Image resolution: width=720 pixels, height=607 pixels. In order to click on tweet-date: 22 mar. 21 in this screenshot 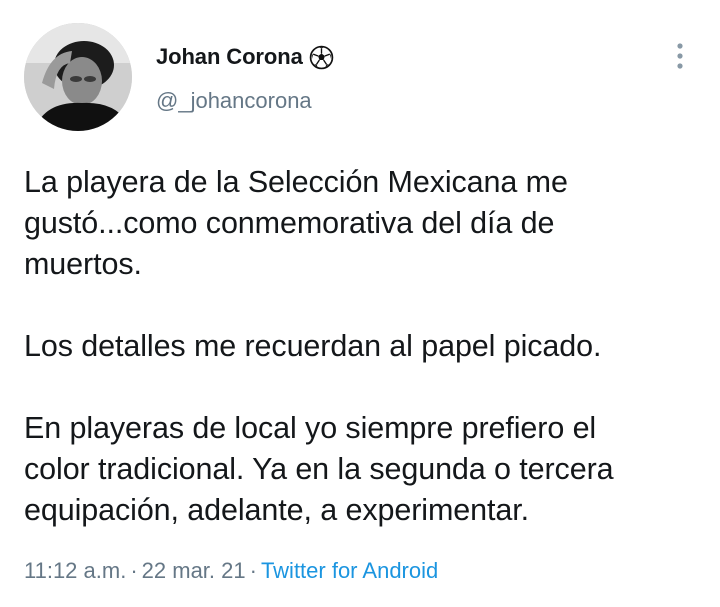, I will do `click(194, 570)`.